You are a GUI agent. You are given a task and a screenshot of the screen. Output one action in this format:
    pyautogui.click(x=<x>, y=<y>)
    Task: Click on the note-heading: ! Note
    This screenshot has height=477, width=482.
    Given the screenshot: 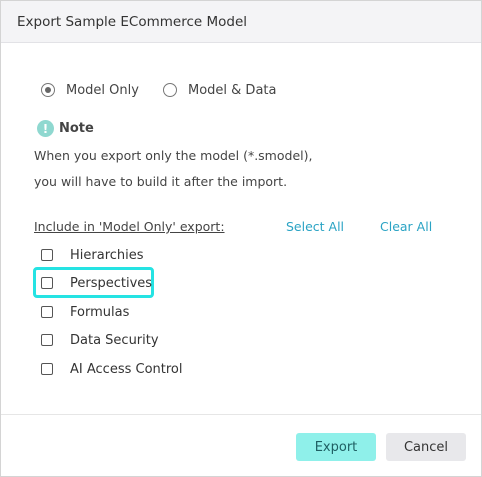 What is the action you would take?
    pyautogui.click(x=65, y=128)
    